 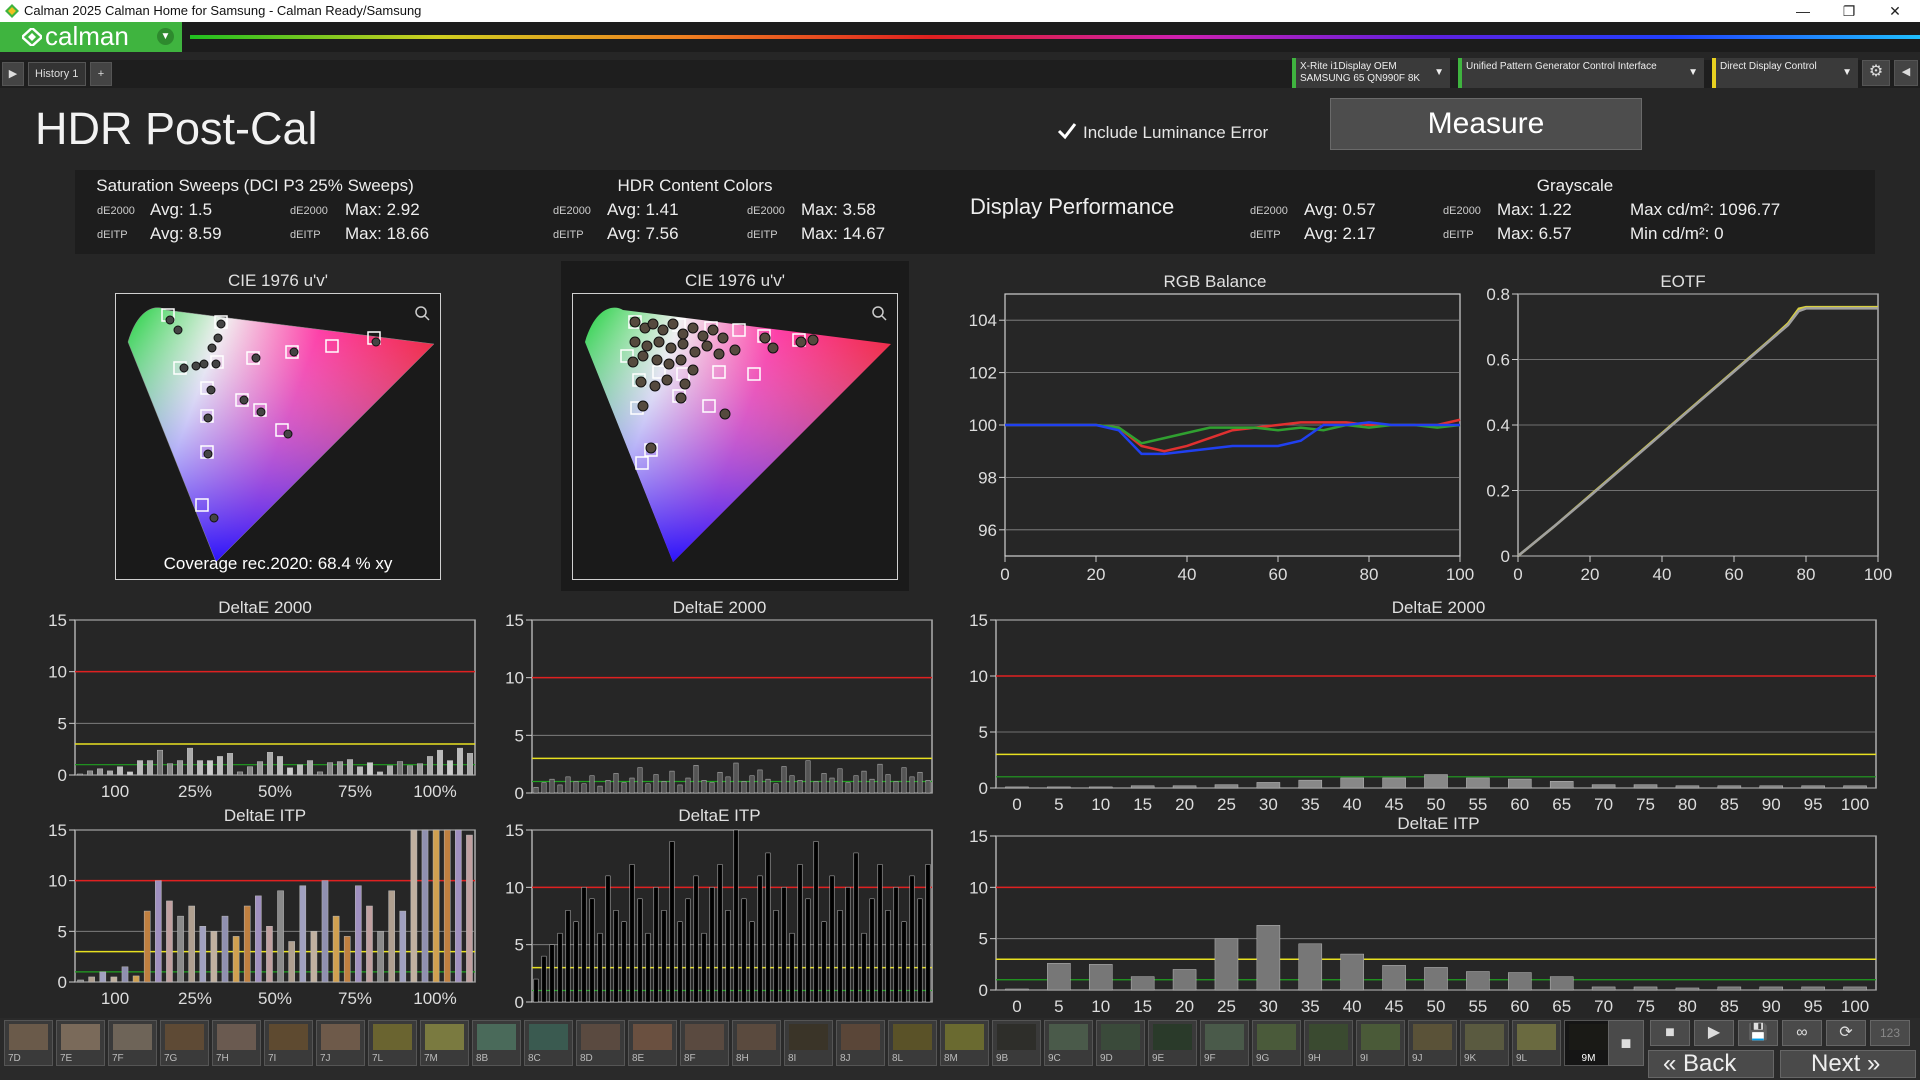 I want to click on swatch-8F: 8F, so click(x=704, y=1043).